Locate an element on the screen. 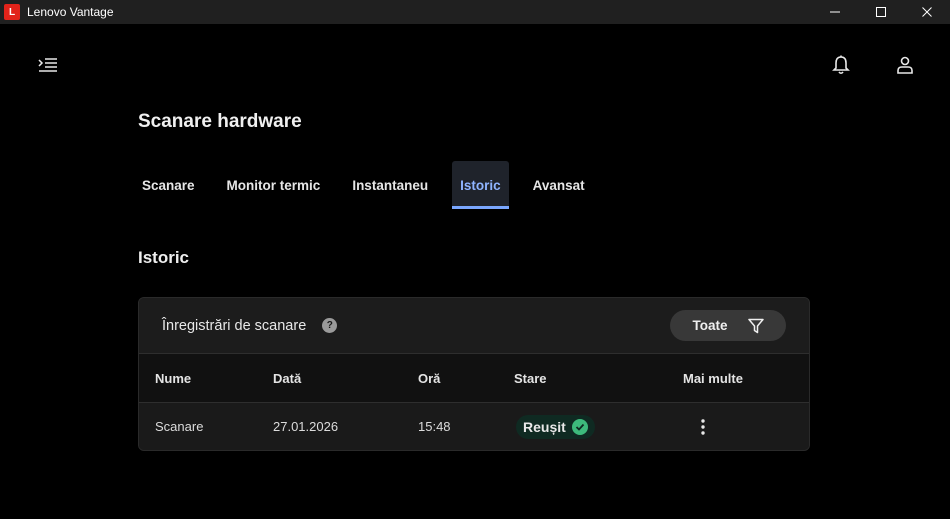  status-pill: Reușit is located at coordinates (555, 426).